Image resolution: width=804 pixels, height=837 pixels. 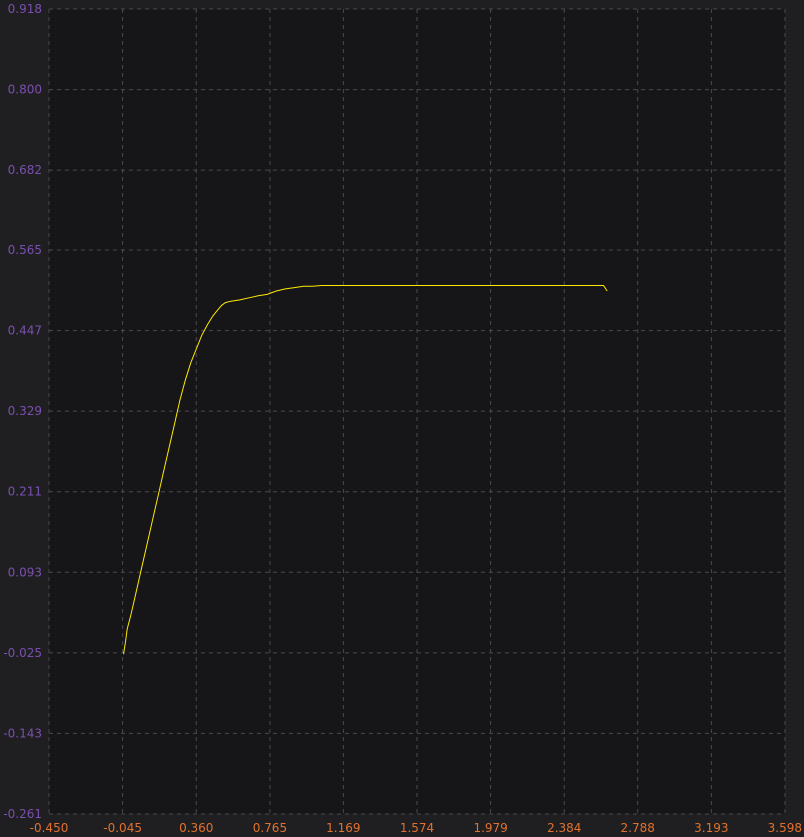 I want to click on y-tick-label: 0.682, so click(x=25, y=170).